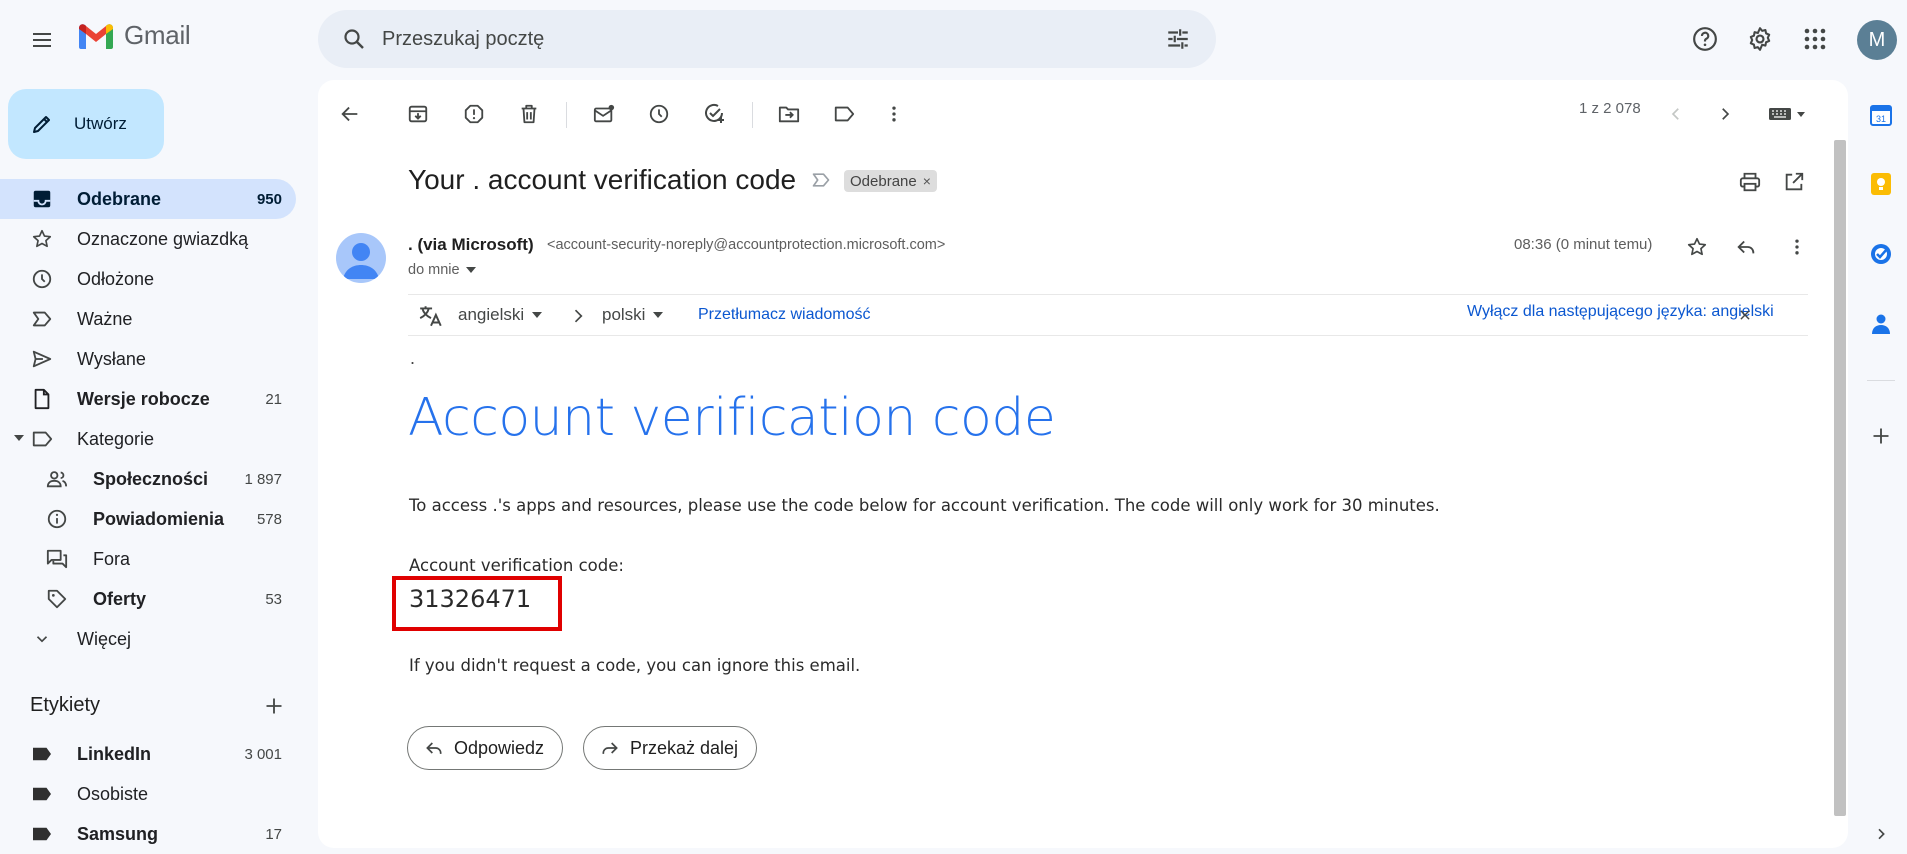 The image size is (1907, 854). I want to click on contacts-icon, so click(1881, 324).